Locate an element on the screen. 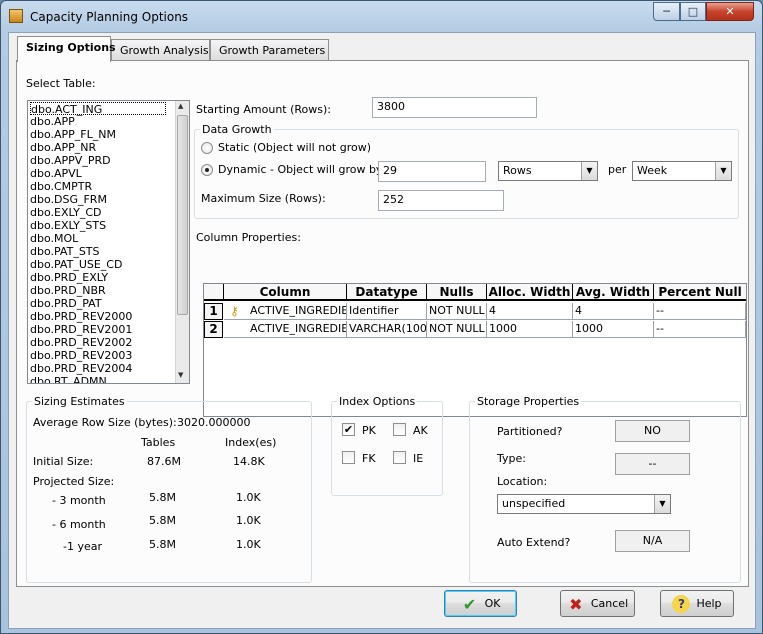  datatype-header: Datatype is located at coordinates (387, 292).